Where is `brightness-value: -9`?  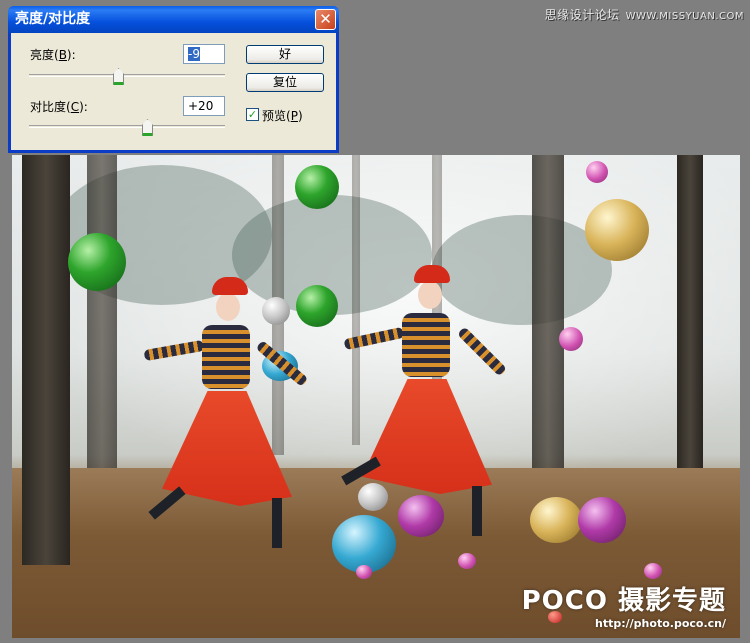 brightness-value: -9 is located at coordinates (194, 54).